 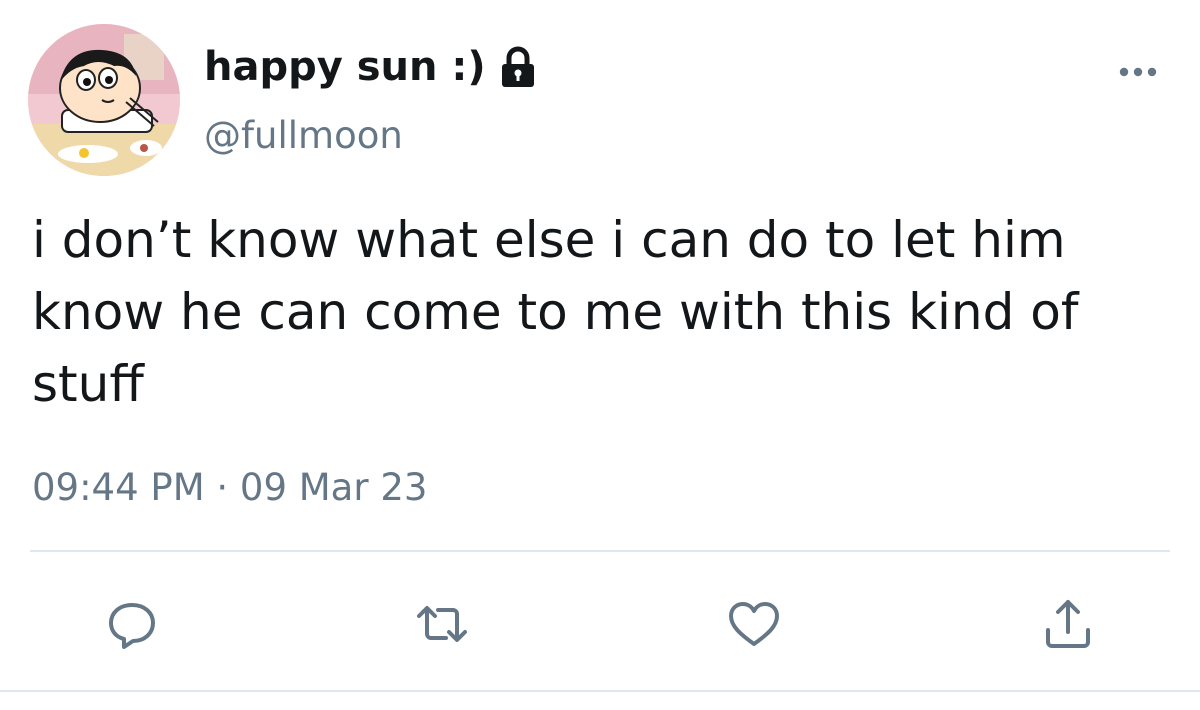 I want to click on lock-icon, so click(x=518, y=67).